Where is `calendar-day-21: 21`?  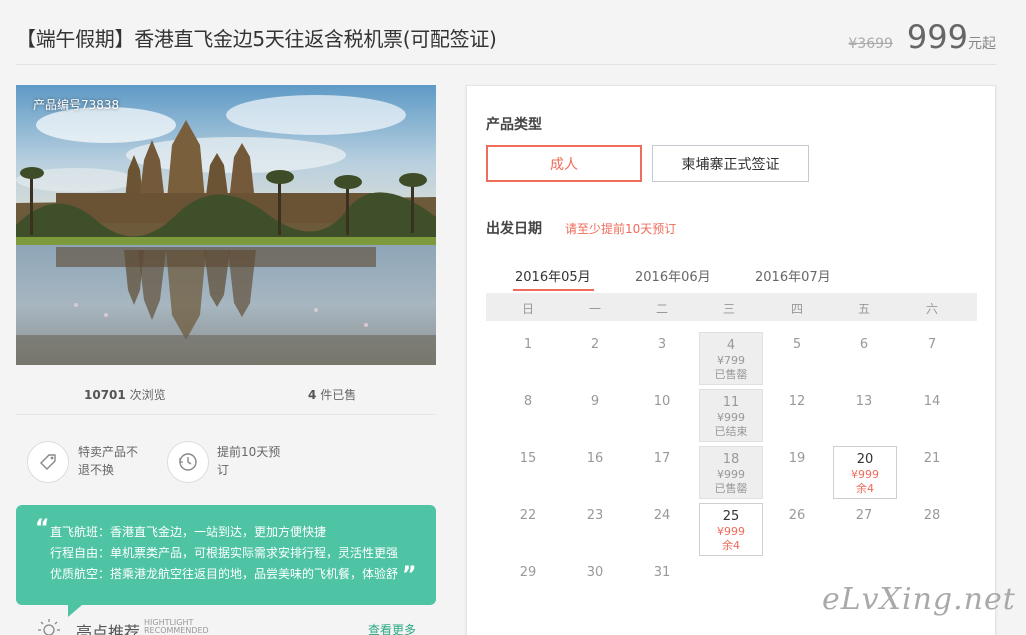 calendar-day-21: 21 is located at coordinates (932, 458).